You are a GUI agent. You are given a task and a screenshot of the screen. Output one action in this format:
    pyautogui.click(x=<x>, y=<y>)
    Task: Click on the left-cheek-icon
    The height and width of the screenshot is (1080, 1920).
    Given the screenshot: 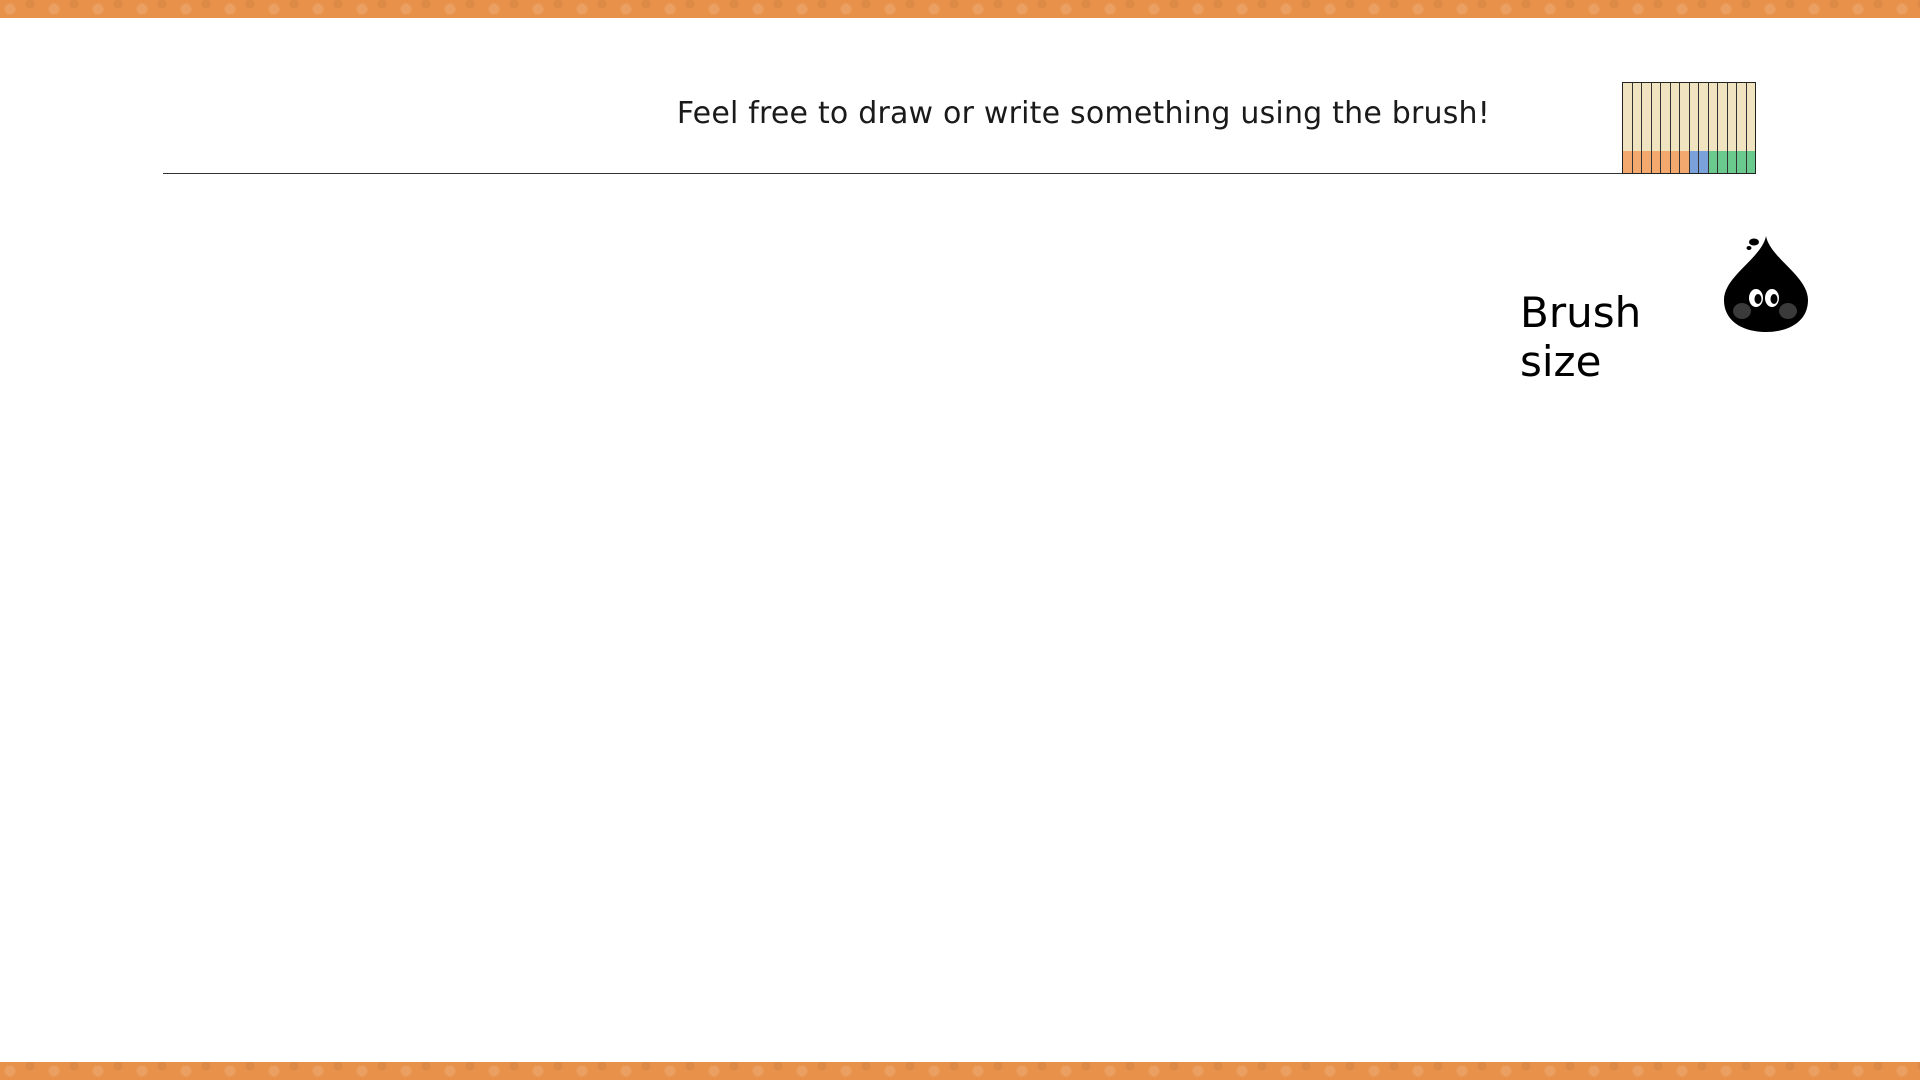 What is the action you would take?
    pyautogui.click(x=1742, y=311)
    